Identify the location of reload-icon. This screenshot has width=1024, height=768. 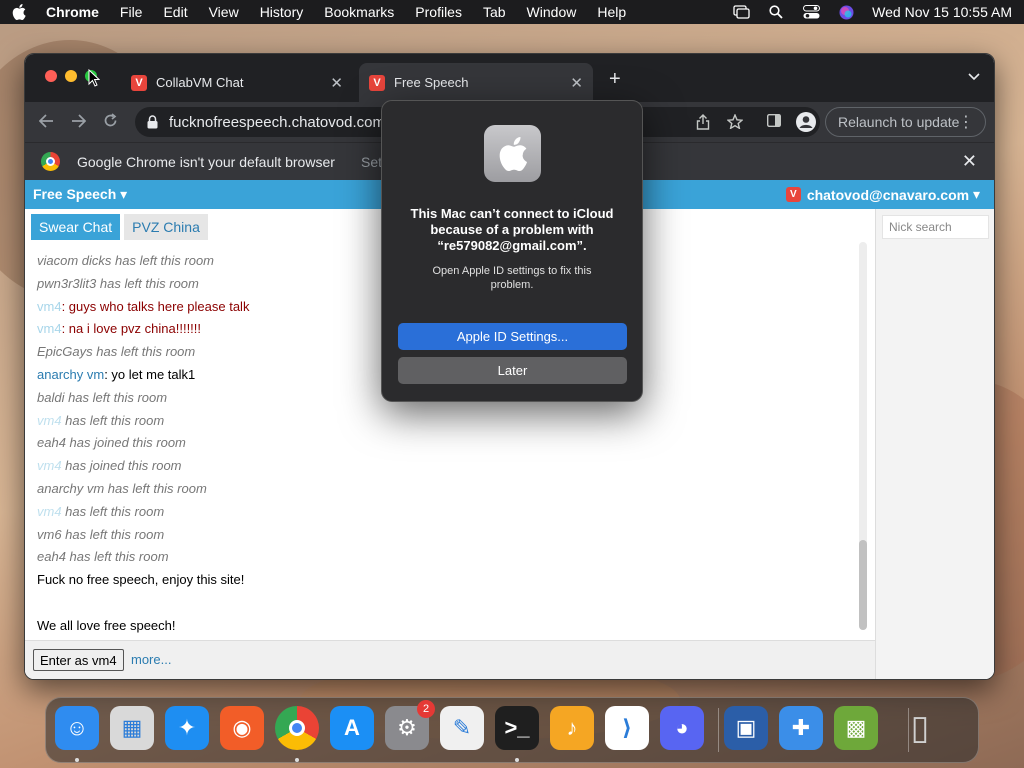
(110, 123).